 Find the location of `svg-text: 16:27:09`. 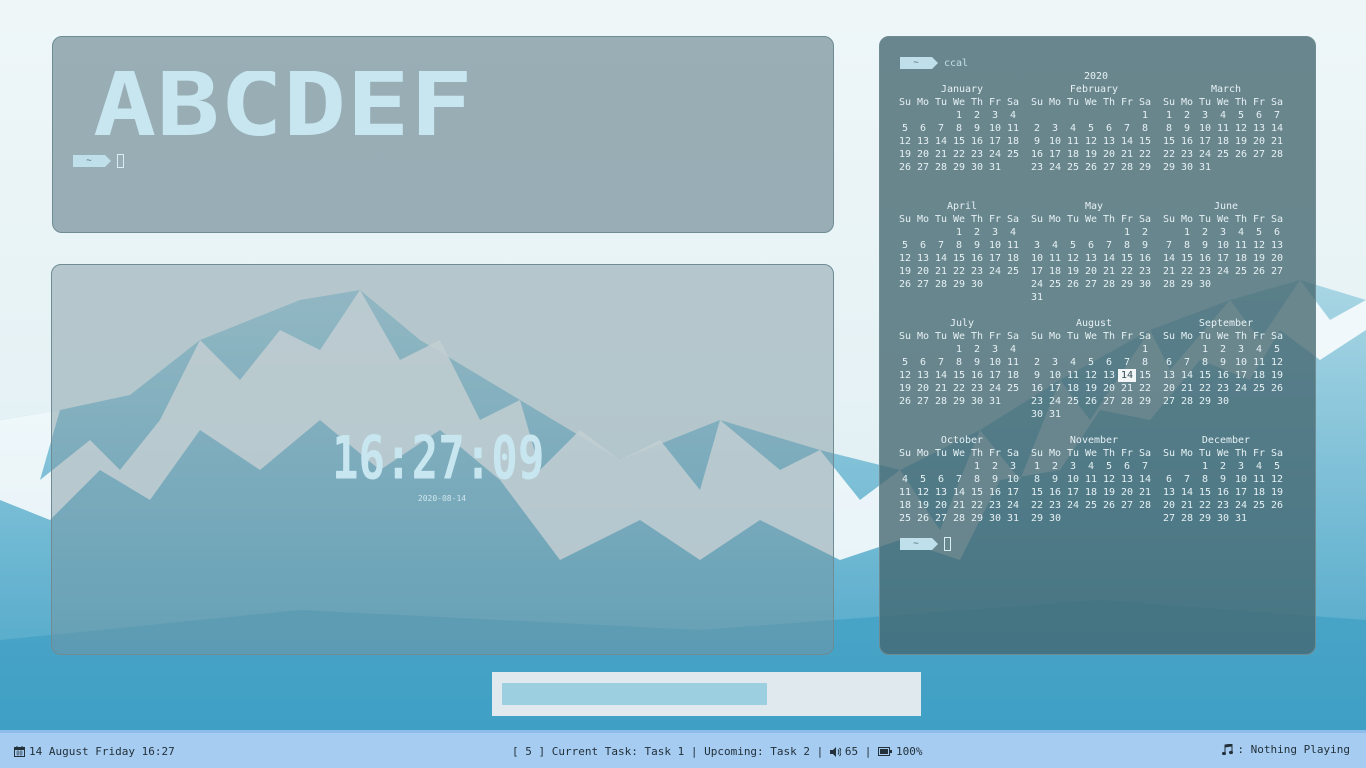

svg-text: 16:27:09 is located at coordinates (438, 457).